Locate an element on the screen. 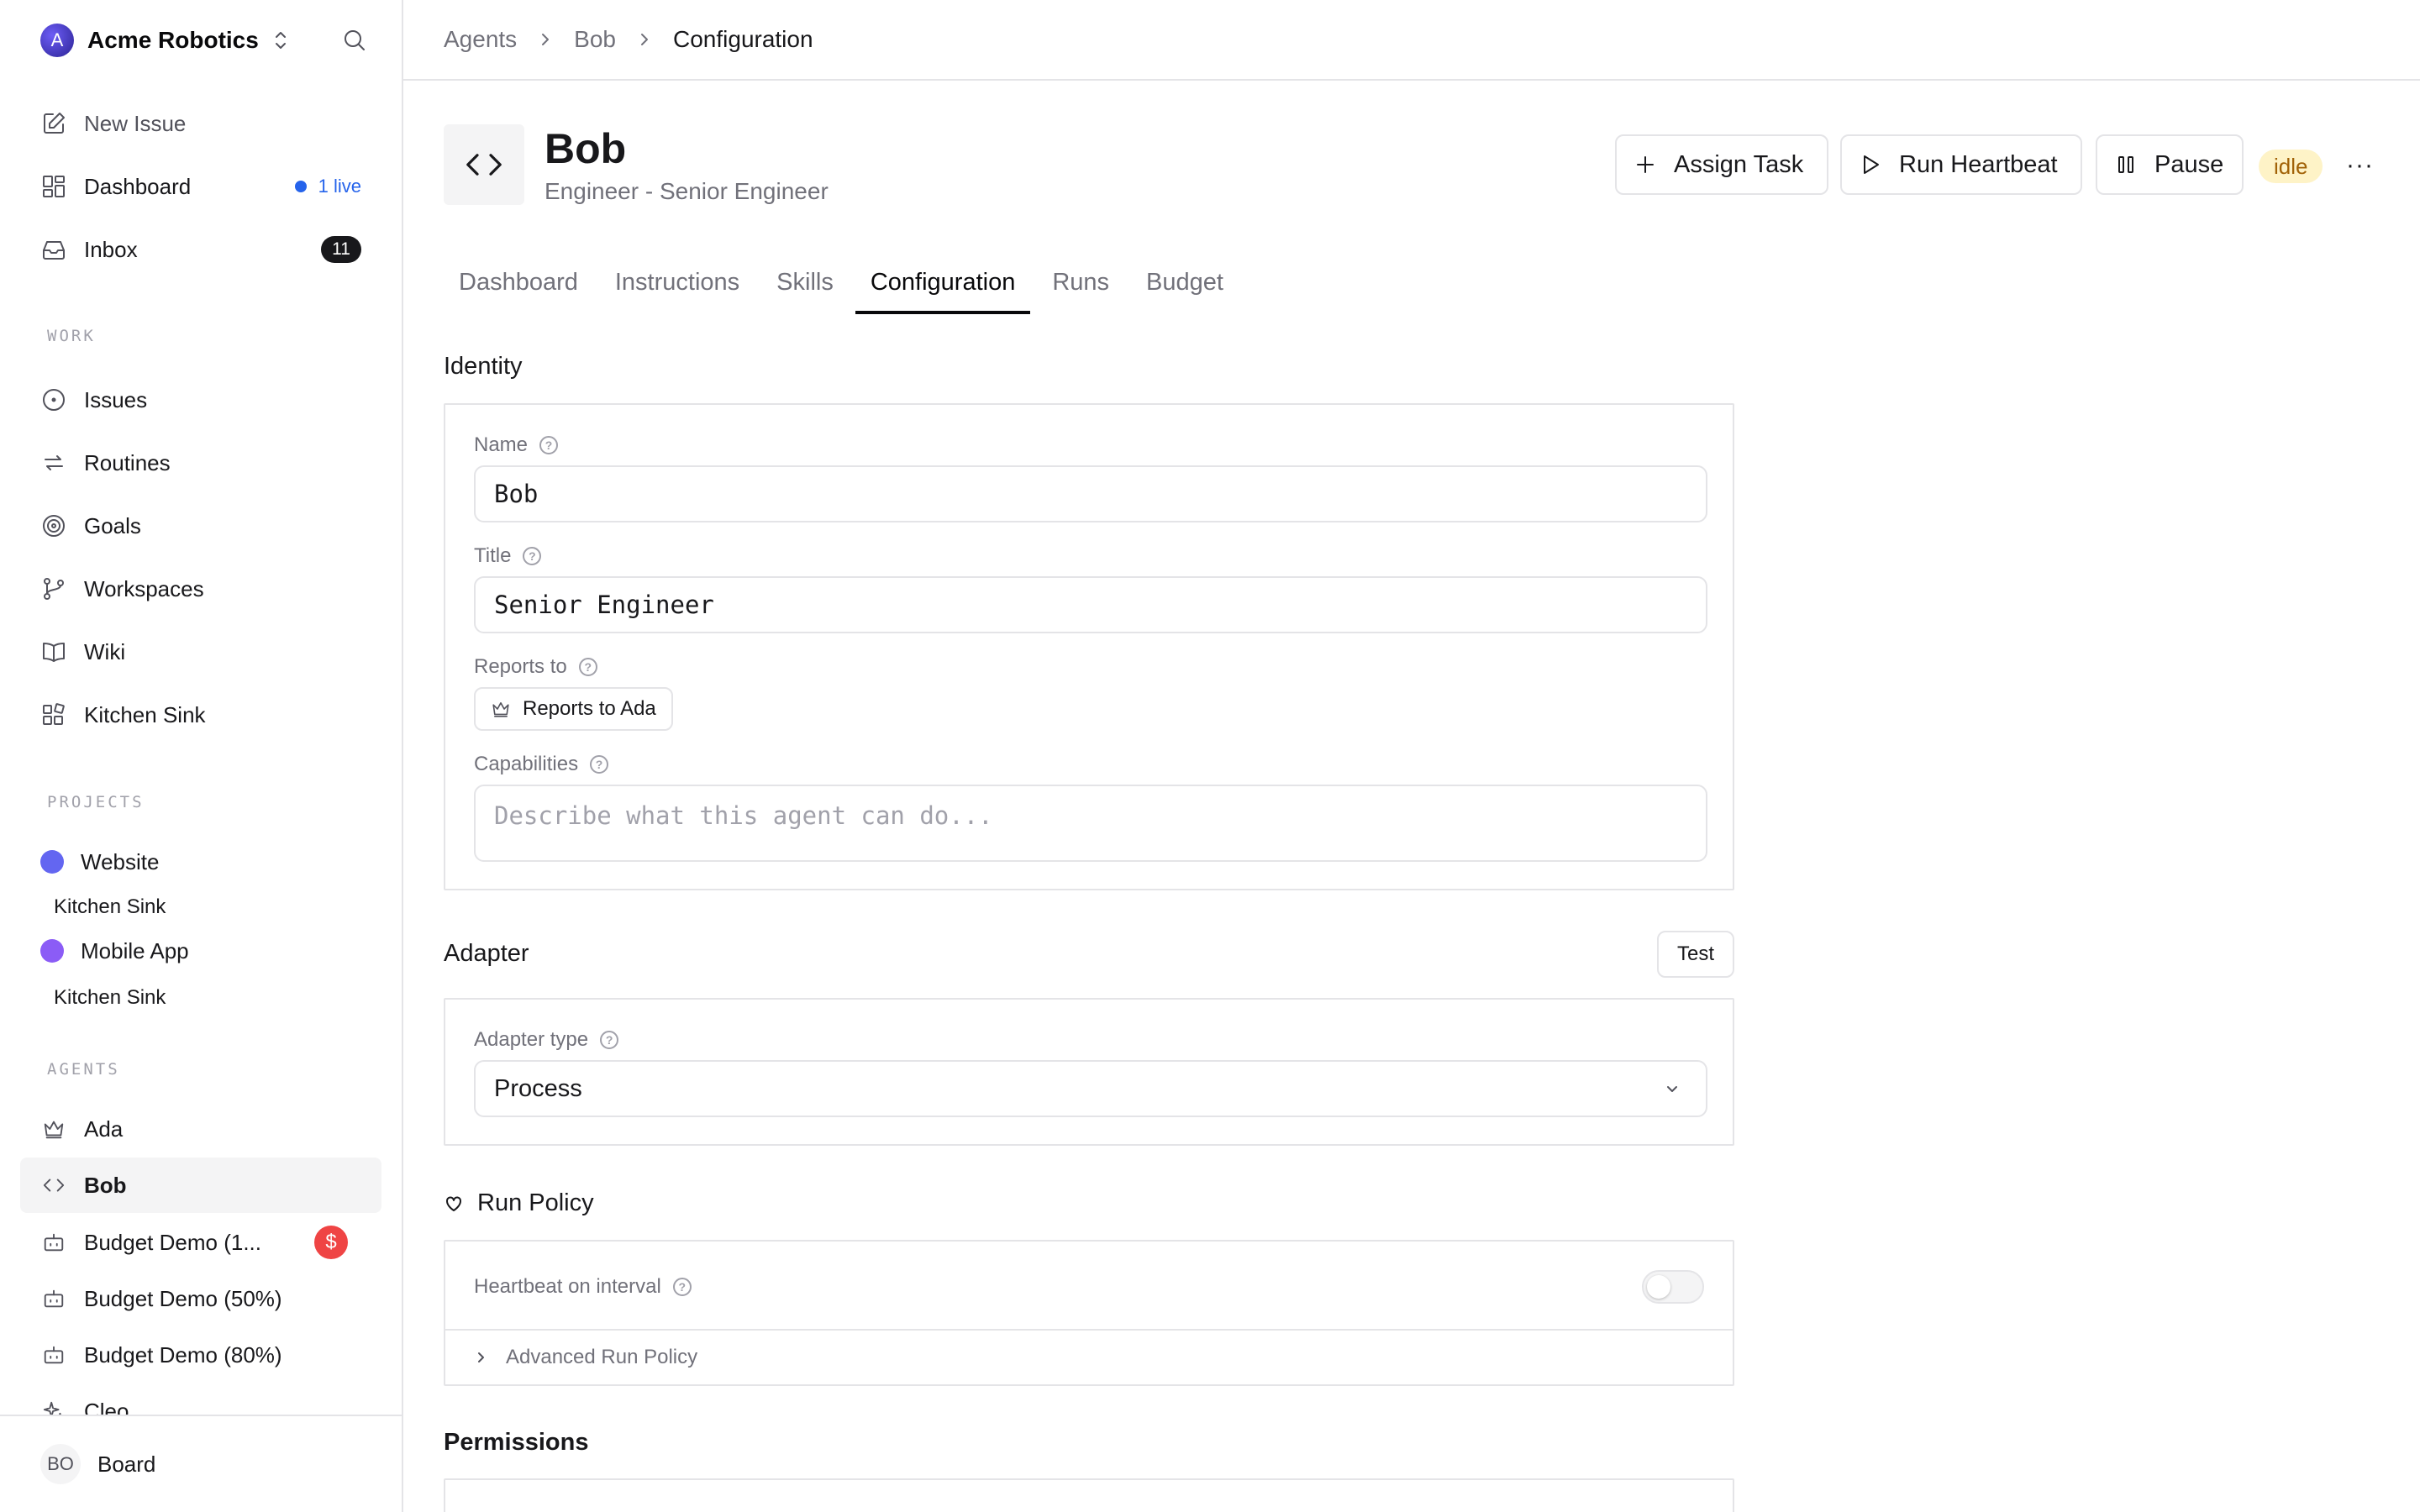 The image size is (2420, 1512). tab-budget: Budget is located at coordinates (1185, 282).